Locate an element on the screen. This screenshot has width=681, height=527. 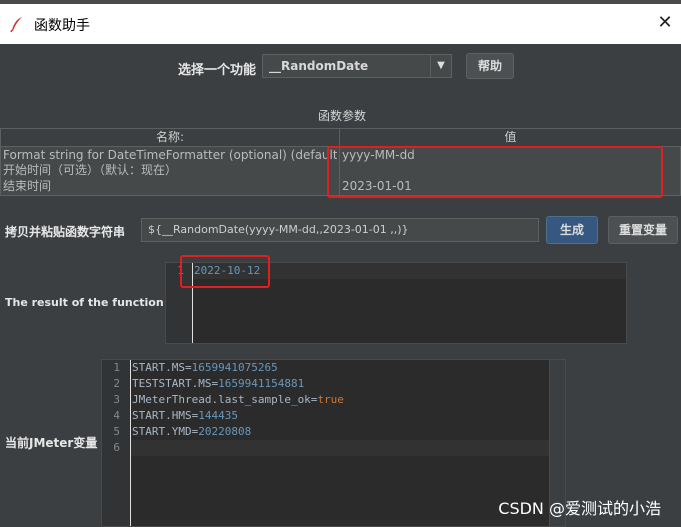
param-name-end-time: 结束时间 is located at coordinates (27, 186).